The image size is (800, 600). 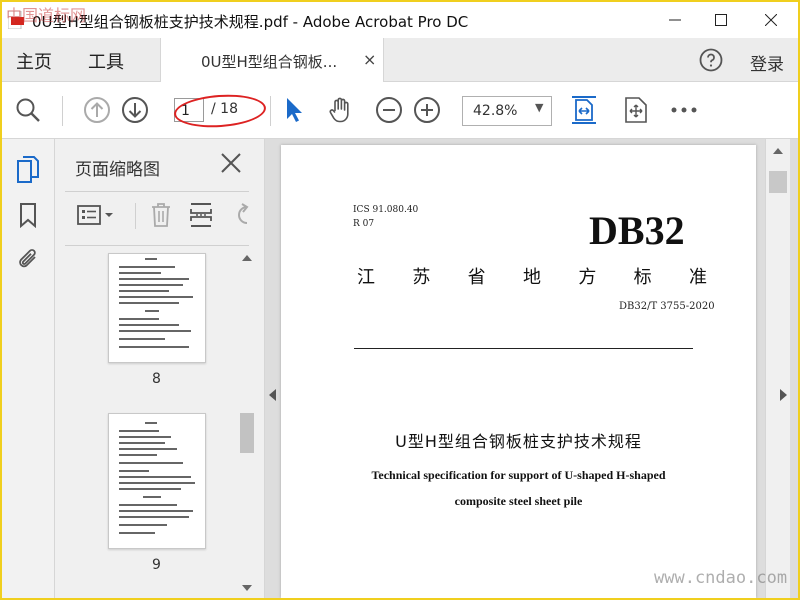 I want to click on thumbnail-page-number: 8, so click(x=156, y=379).